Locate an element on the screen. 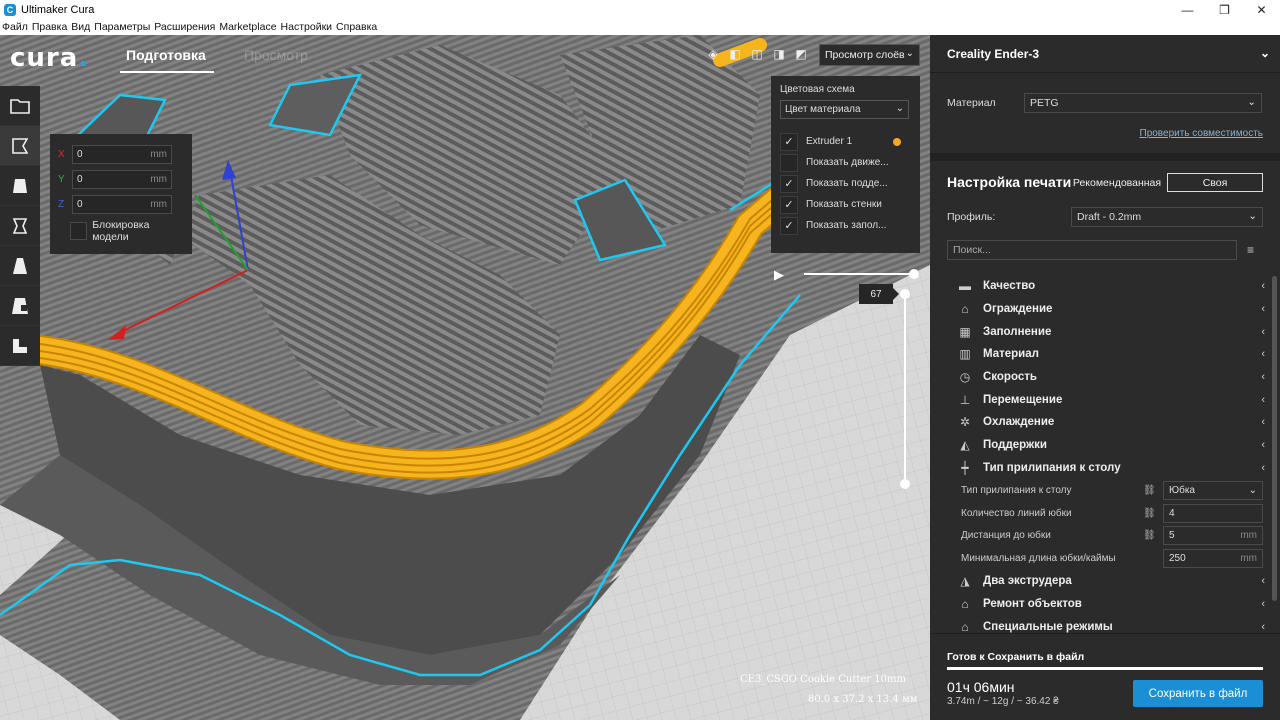 Image resolution: width=1280 pixels, height=720 pixels. current-layer-badge: 67 is located at coordinates (879, 294).